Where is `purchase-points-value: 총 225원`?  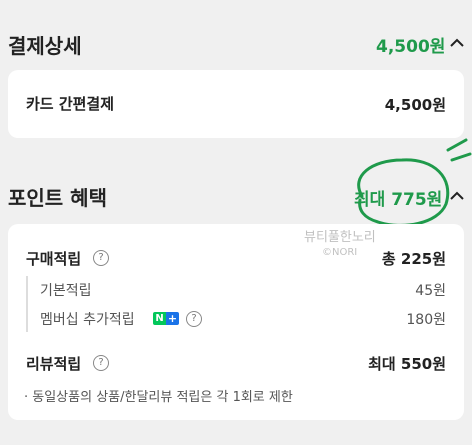
purchase-points-value: 총 225원 is located at coordinates (413, 259).